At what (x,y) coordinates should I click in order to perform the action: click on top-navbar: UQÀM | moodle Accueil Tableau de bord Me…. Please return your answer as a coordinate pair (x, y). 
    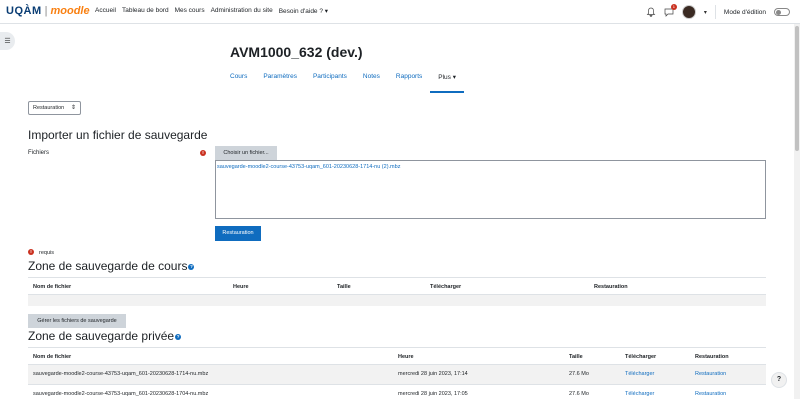
    Looking at the image, I should click on (400, 12).